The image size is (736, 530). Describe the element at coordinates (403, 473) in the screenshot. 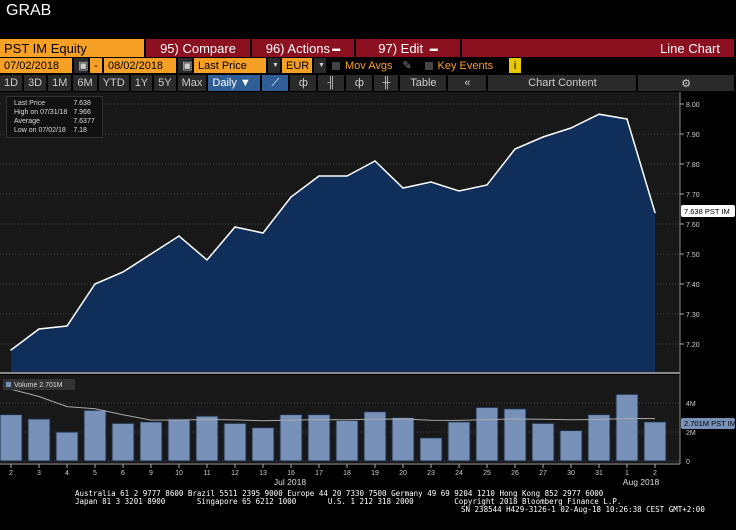

I see `x-tick-label: 20` at that location.